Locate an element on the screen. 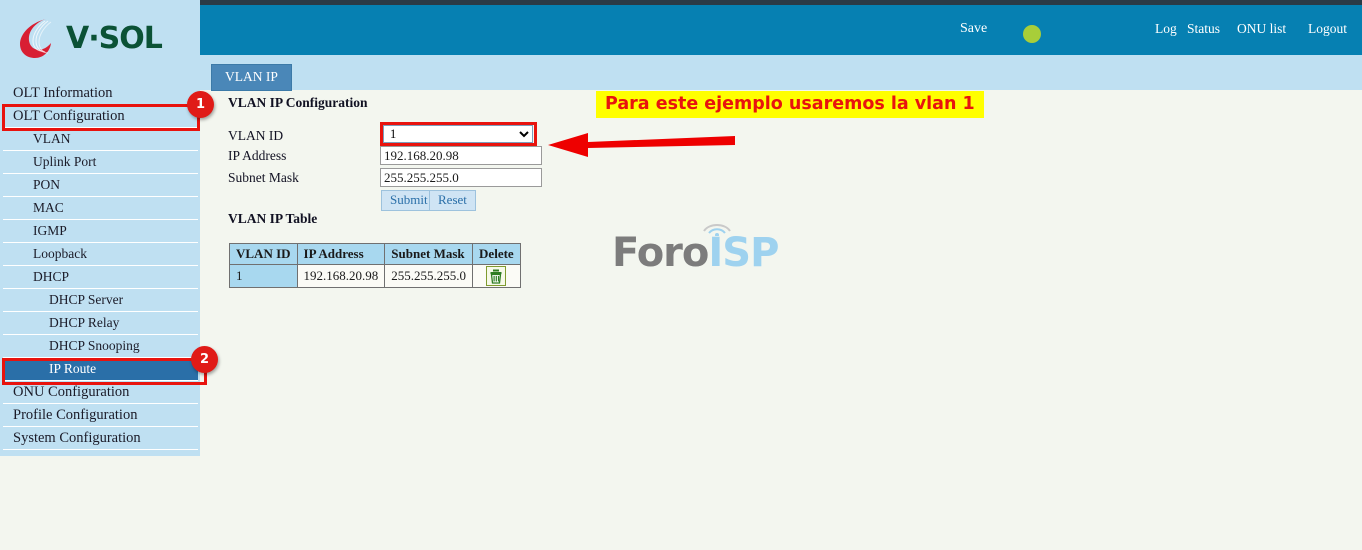  column-header-ip-address: IP Address is located at coordinates (341, 254).